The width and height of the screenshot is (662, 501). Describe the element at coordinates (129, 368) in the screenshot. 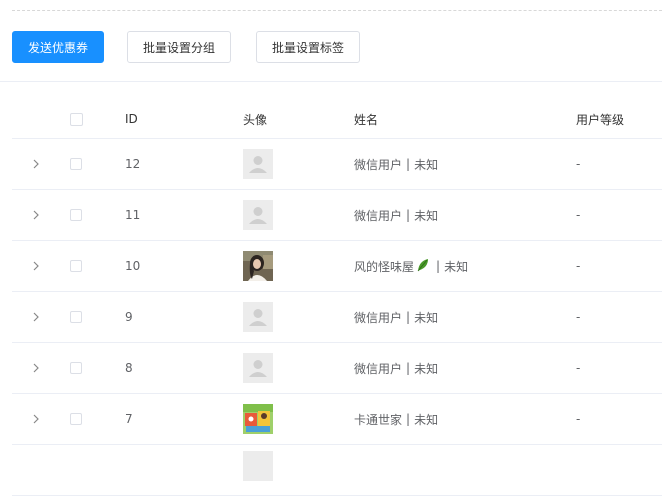

I see `row-id: 8` at that location.